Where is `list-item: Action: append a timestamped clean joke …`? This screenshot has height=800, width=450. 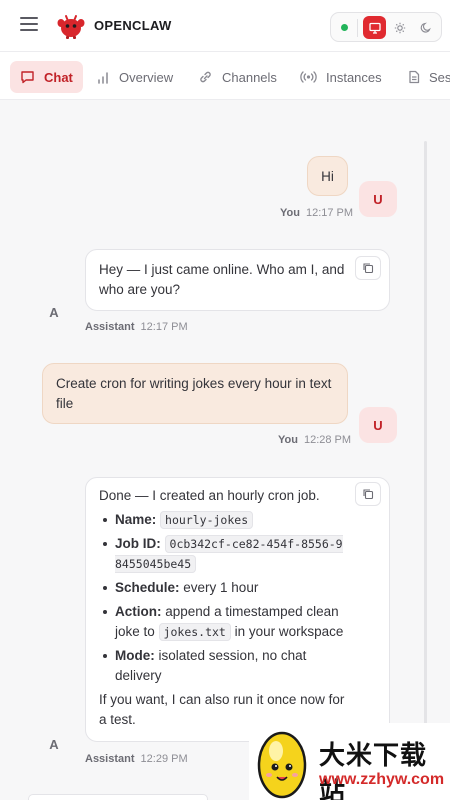 list-item: Action: append a timestamped clean joke … is located at coordinates (223, 622).